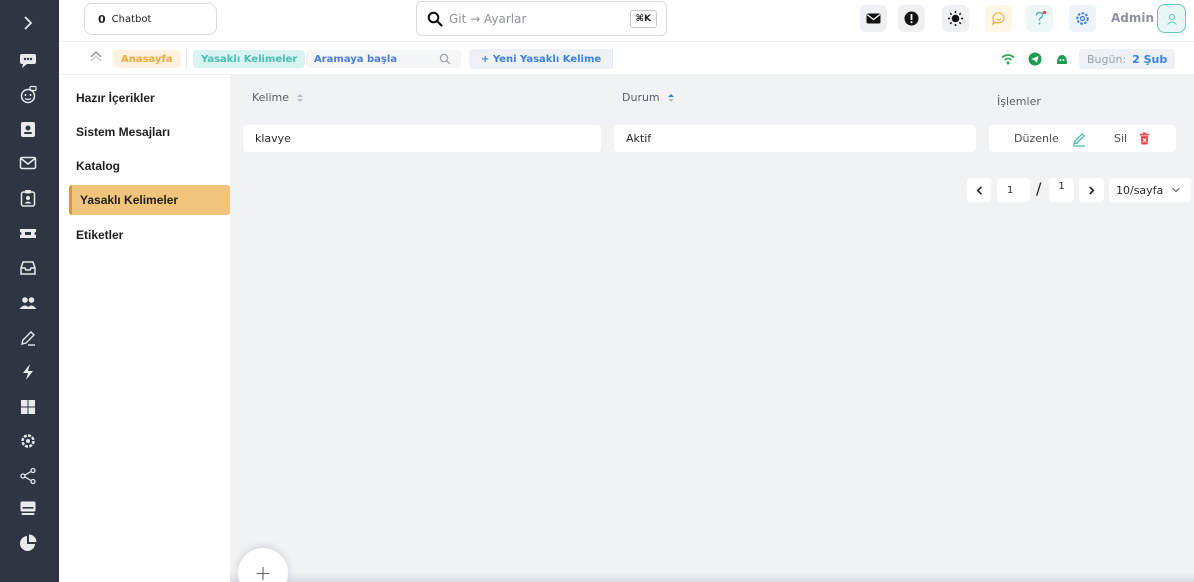  I want to click on column-header-actions-label: İşlemler, so click(1019, 101).